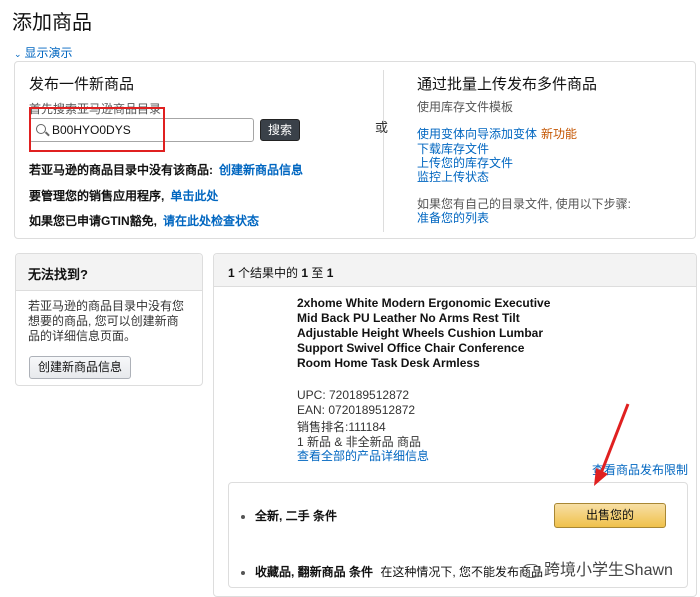 The image size is (700, 597). I want to click on show-demo-link: ⌄ 显示演示, so click(43, 52).